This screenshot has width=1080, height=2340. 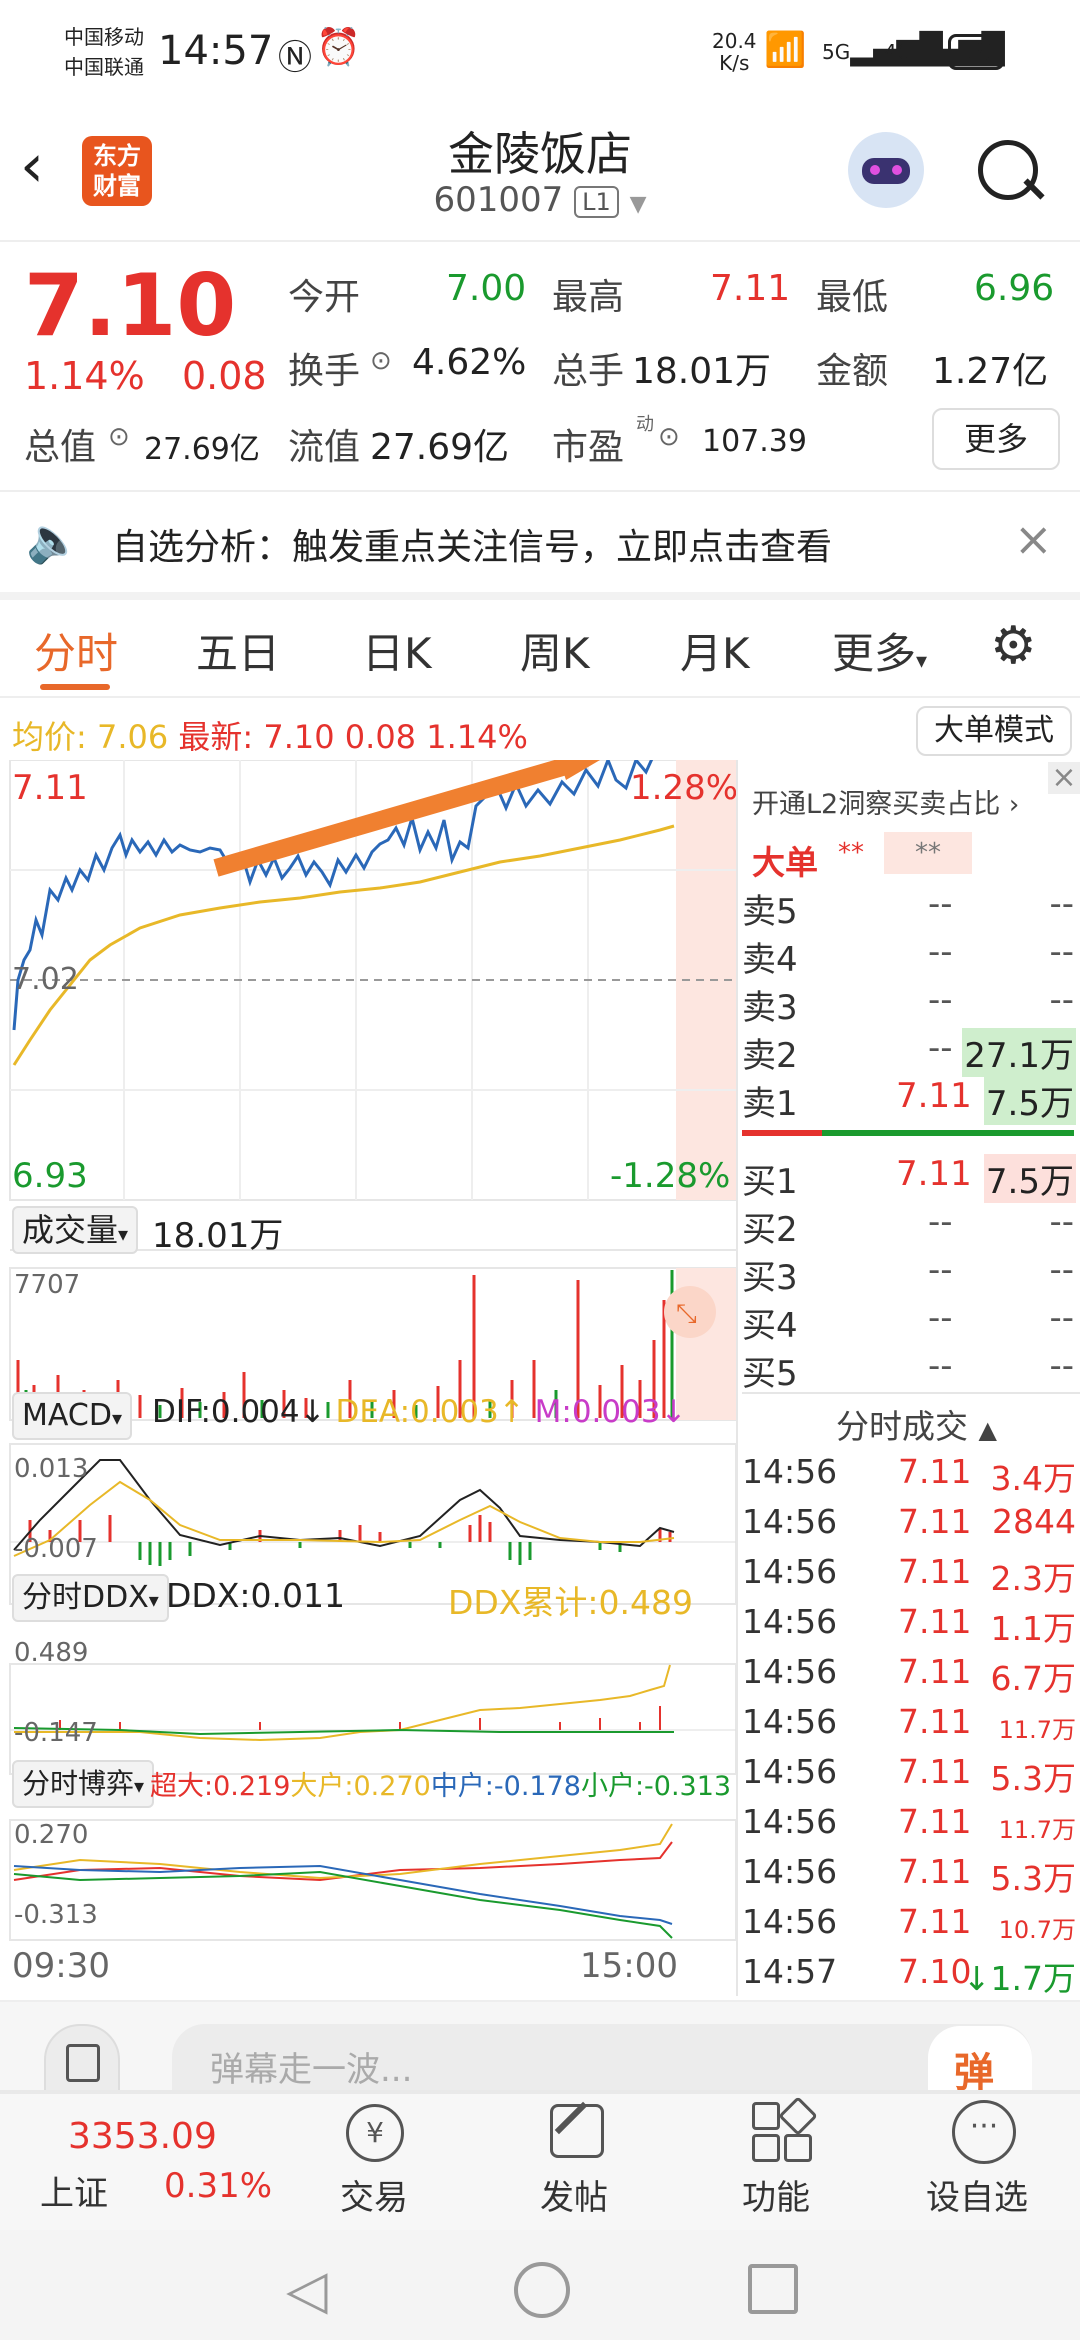 What do you see at coordinates (82, 2059) in the screenshot?
I see `danmu-settings-icon` at bounding box center [82, 2059].